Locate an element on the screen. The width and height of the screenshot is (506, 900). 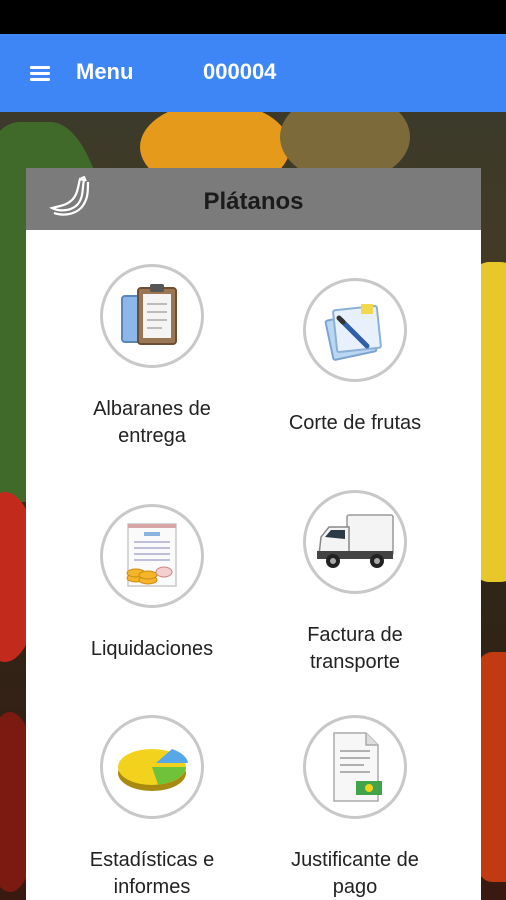
tile-label-factura-transporte: Factura de transporte is located at coordinates (355, 648).